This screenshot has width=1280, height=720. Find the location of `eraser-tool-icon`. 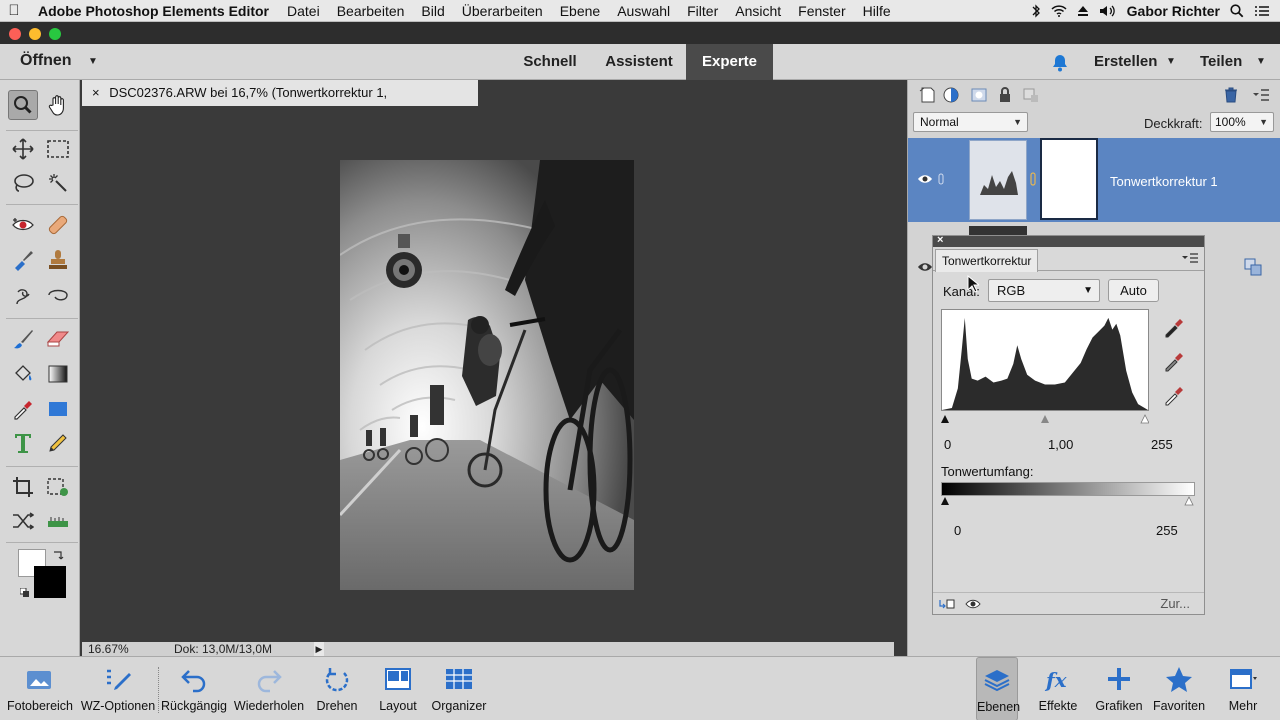

eraser-tool-icon is located at coordinates (58, 339).